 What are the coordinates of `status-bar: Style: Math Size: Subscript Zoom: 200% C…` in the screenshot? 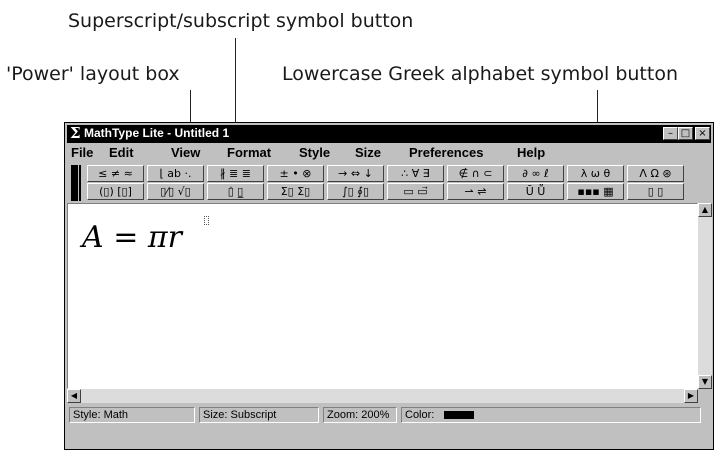 It's located at (389, 415).